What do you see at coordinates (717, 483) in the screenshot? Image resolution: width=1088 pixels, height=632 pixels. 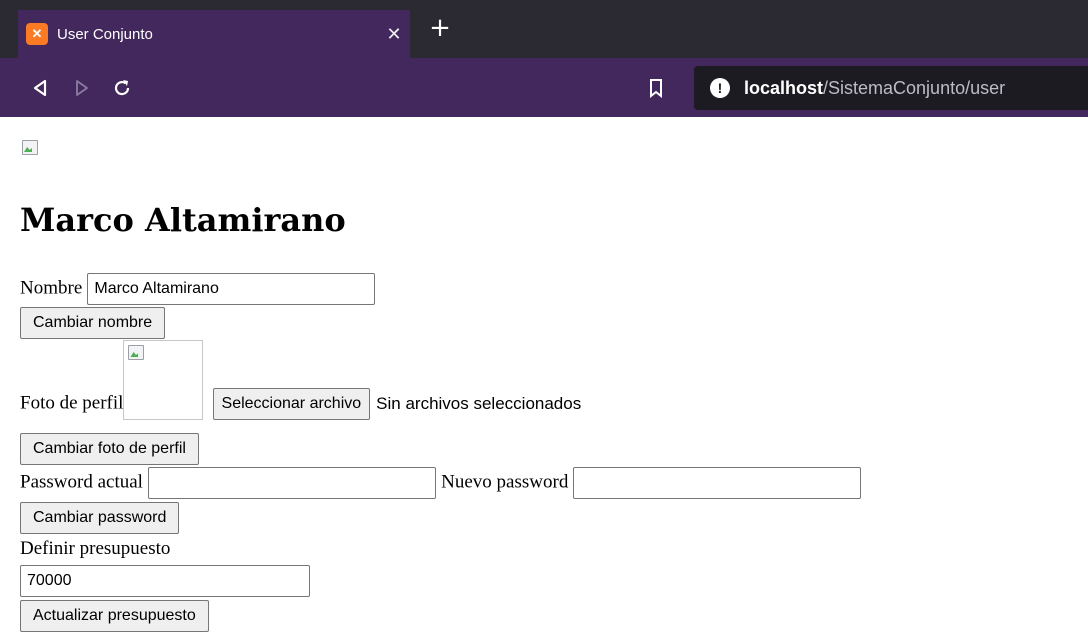 I see `new-password-input` at bounding box center [717, 483].